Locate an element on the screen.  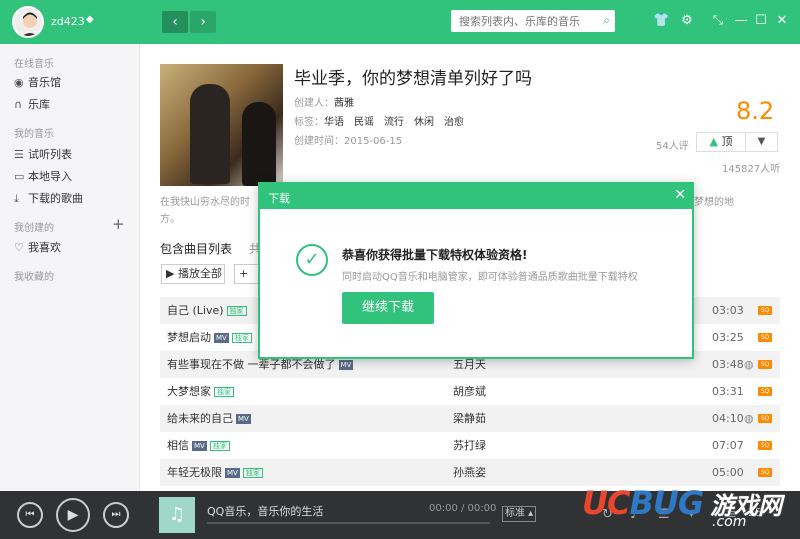
sidebar-item-favorites: ♡ 我喜欢 is located at coordinates (37, 247).